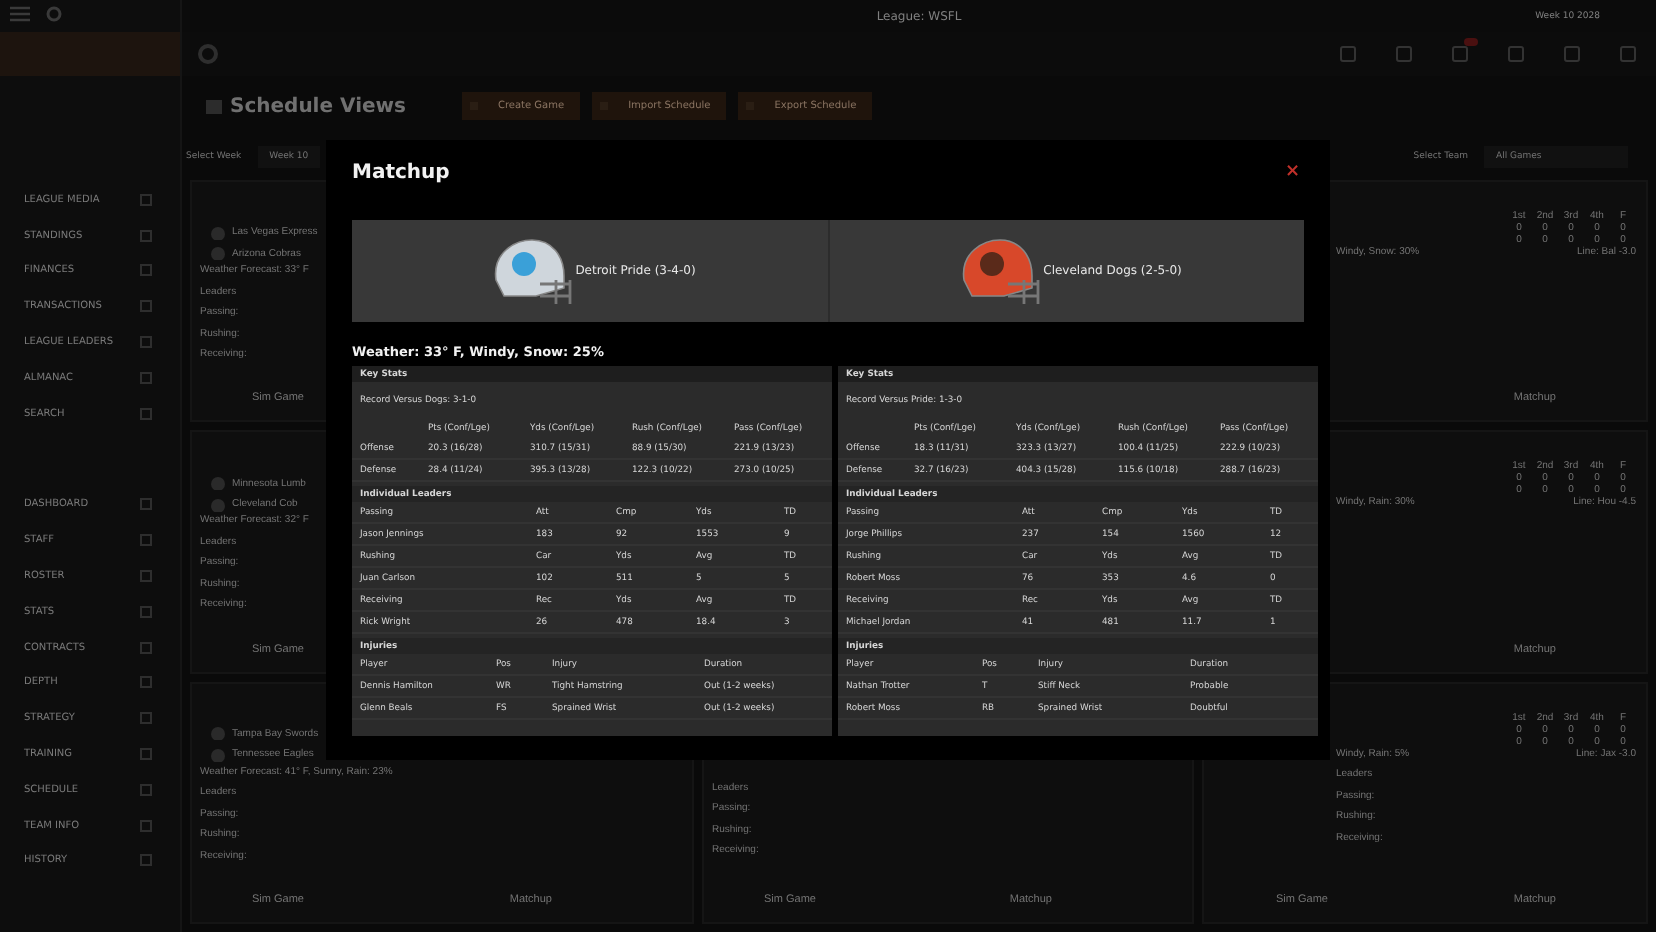 This screenshot has height=932, width=1656. Describe the element at coordinates (54, 14) in the screenshot. I see `settings-icon` at that location.